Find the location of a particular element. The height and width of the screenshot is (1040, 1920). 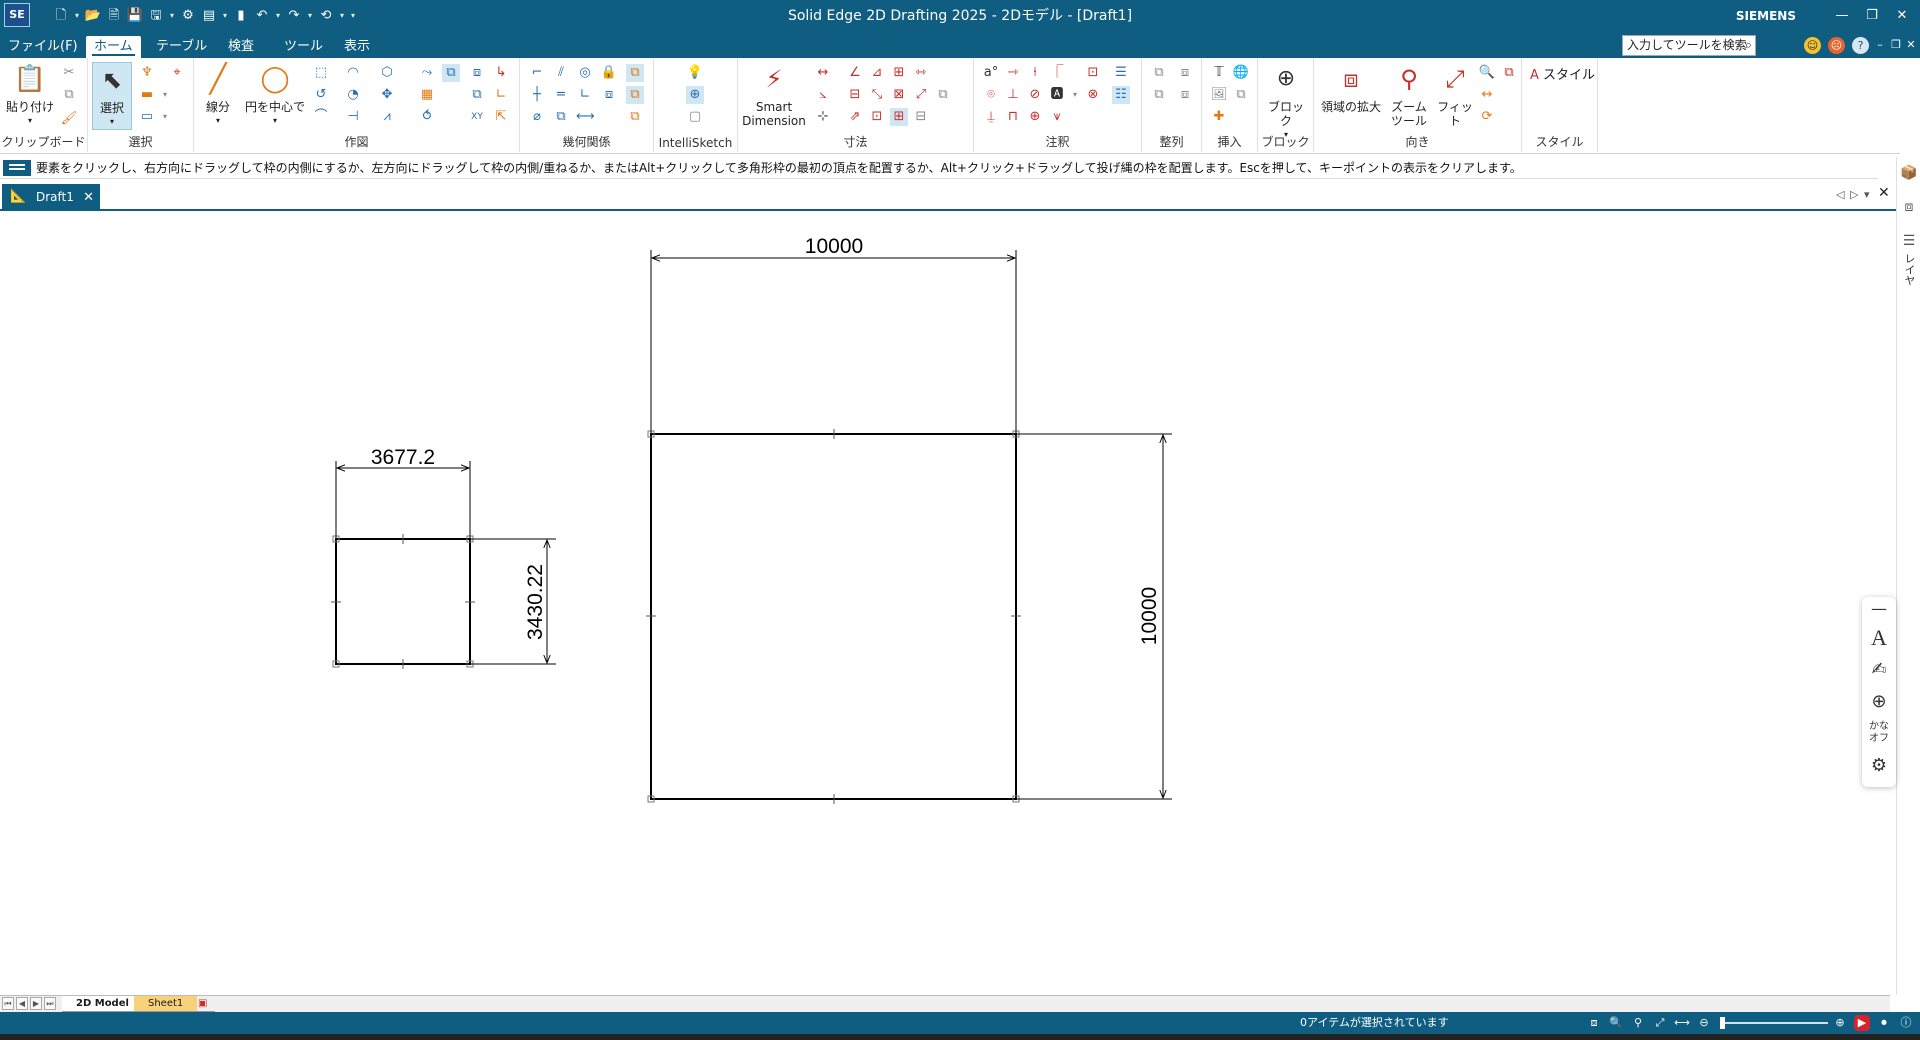

relation-handles-icon: ⧉ is located at coordinates (635, 95).